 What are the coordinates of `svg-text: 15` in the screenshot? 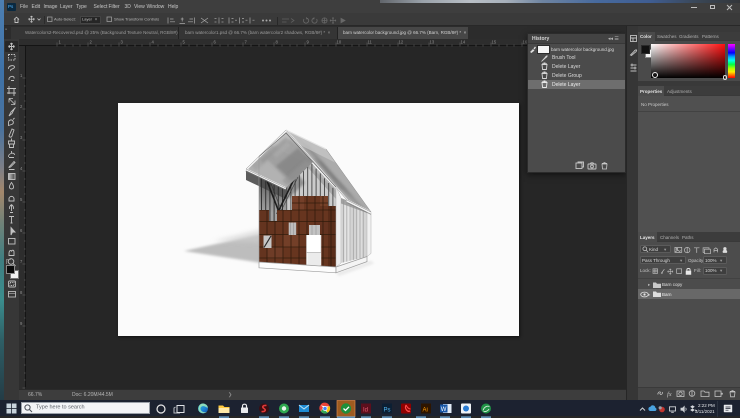 It's located at (494, 41).